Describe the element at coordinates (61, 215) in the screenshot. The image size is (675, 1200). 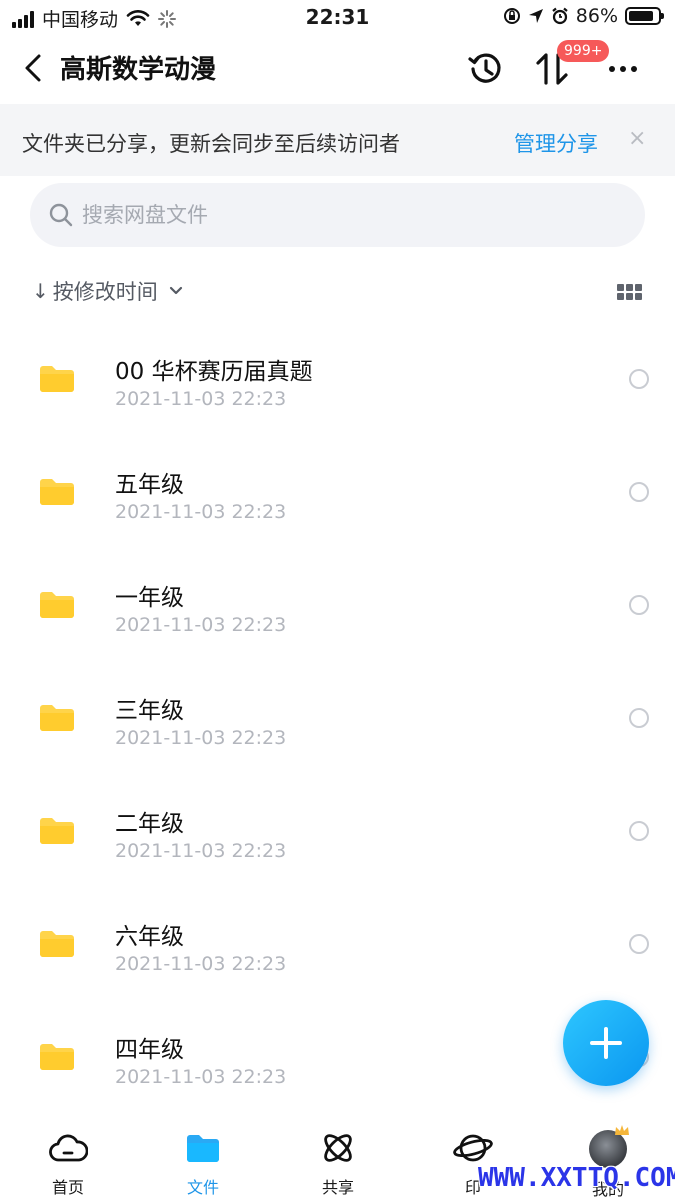
I see `search-icon` at that location.